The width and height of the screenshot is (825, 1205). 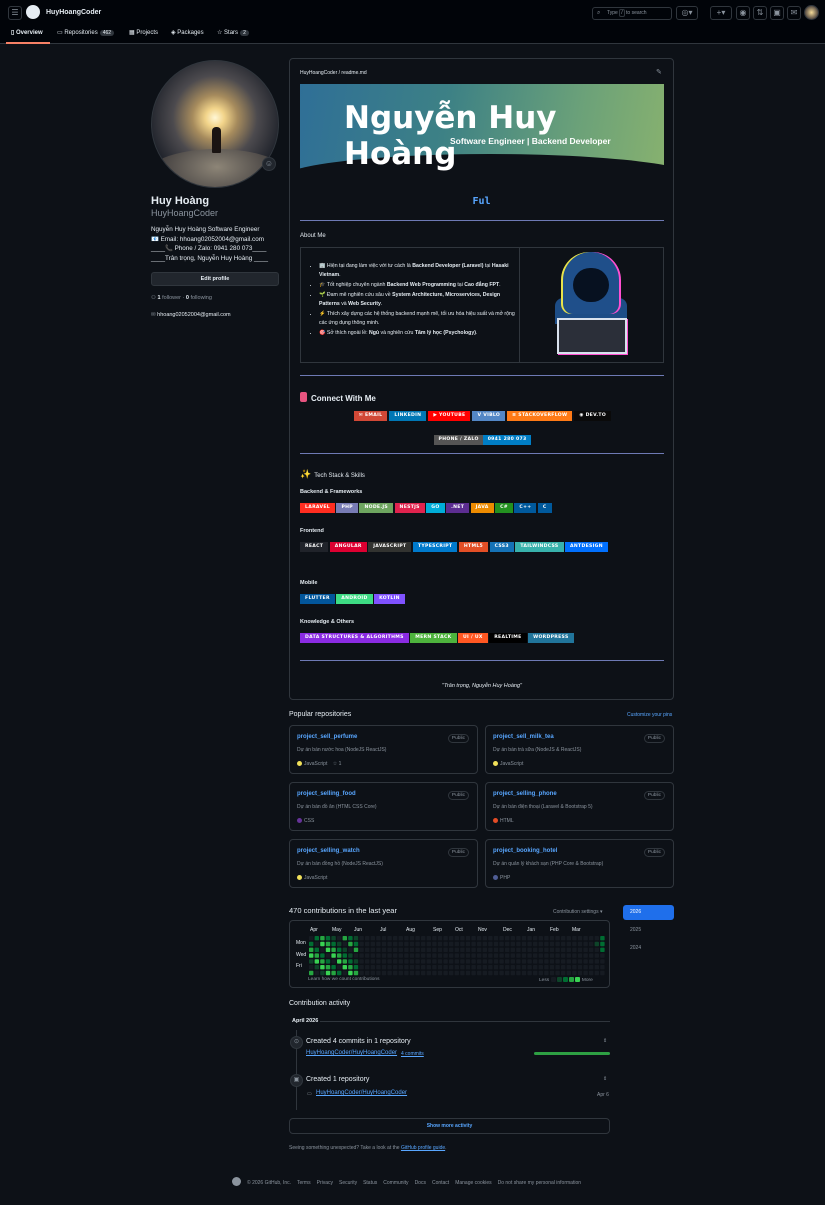 What do you see at coordinates (347, 508) in the screenshot?
I see `skill-badge: PHP` at bounding box center [347, 508].